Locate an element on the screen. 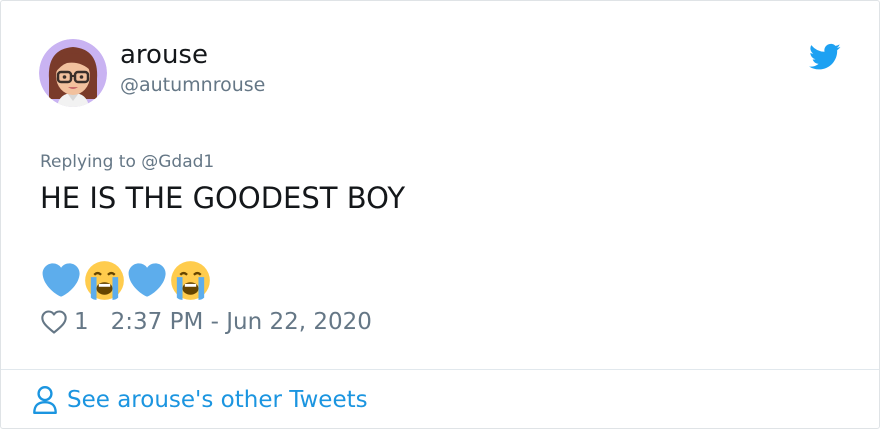 This screenshot has width=880, height=429. like-heart-icon is located at coordinates (54, 322).